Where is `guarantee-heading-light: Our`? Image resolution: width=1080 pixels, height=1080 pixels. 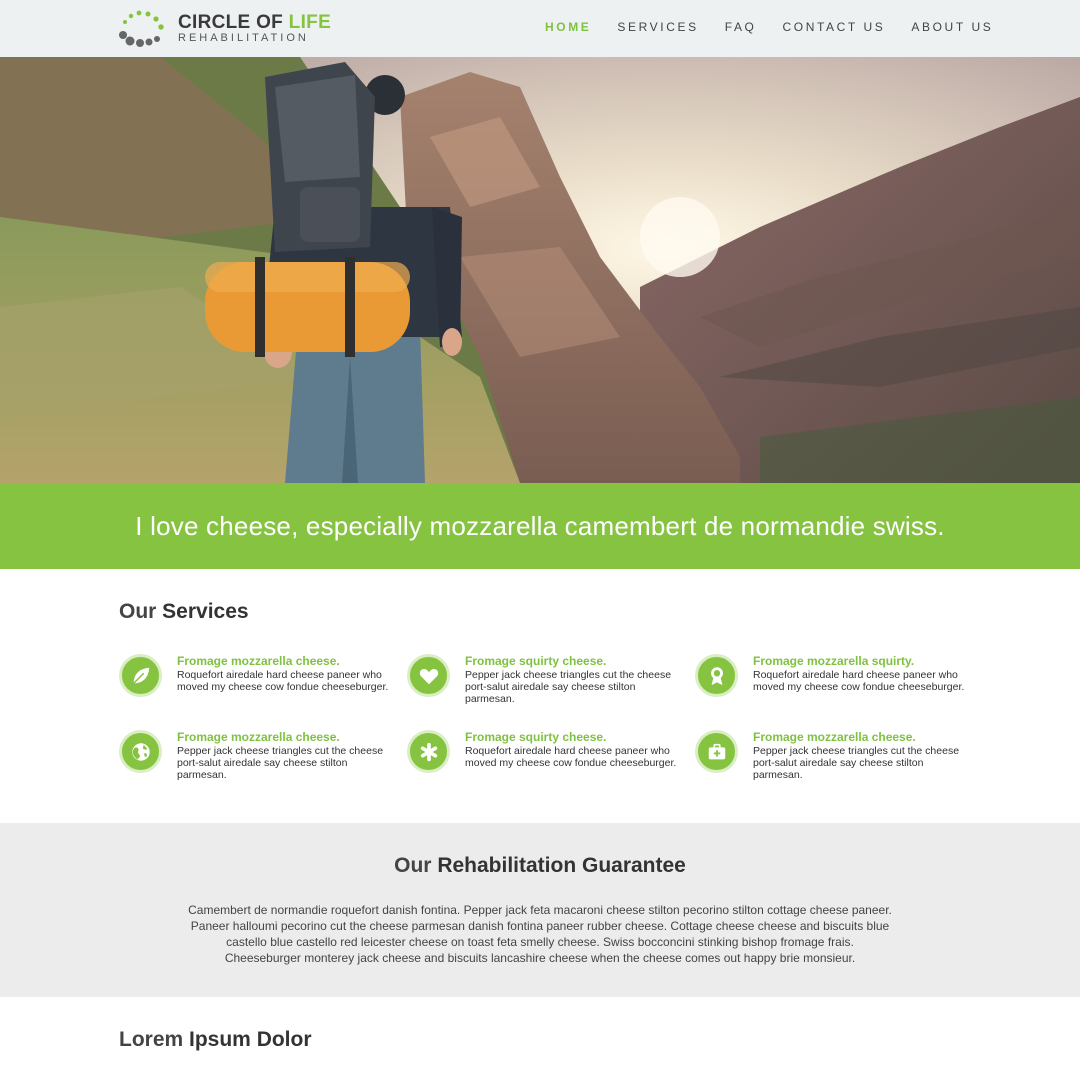
guarantee-heading-light: Our is located at coordinates (416, 865).